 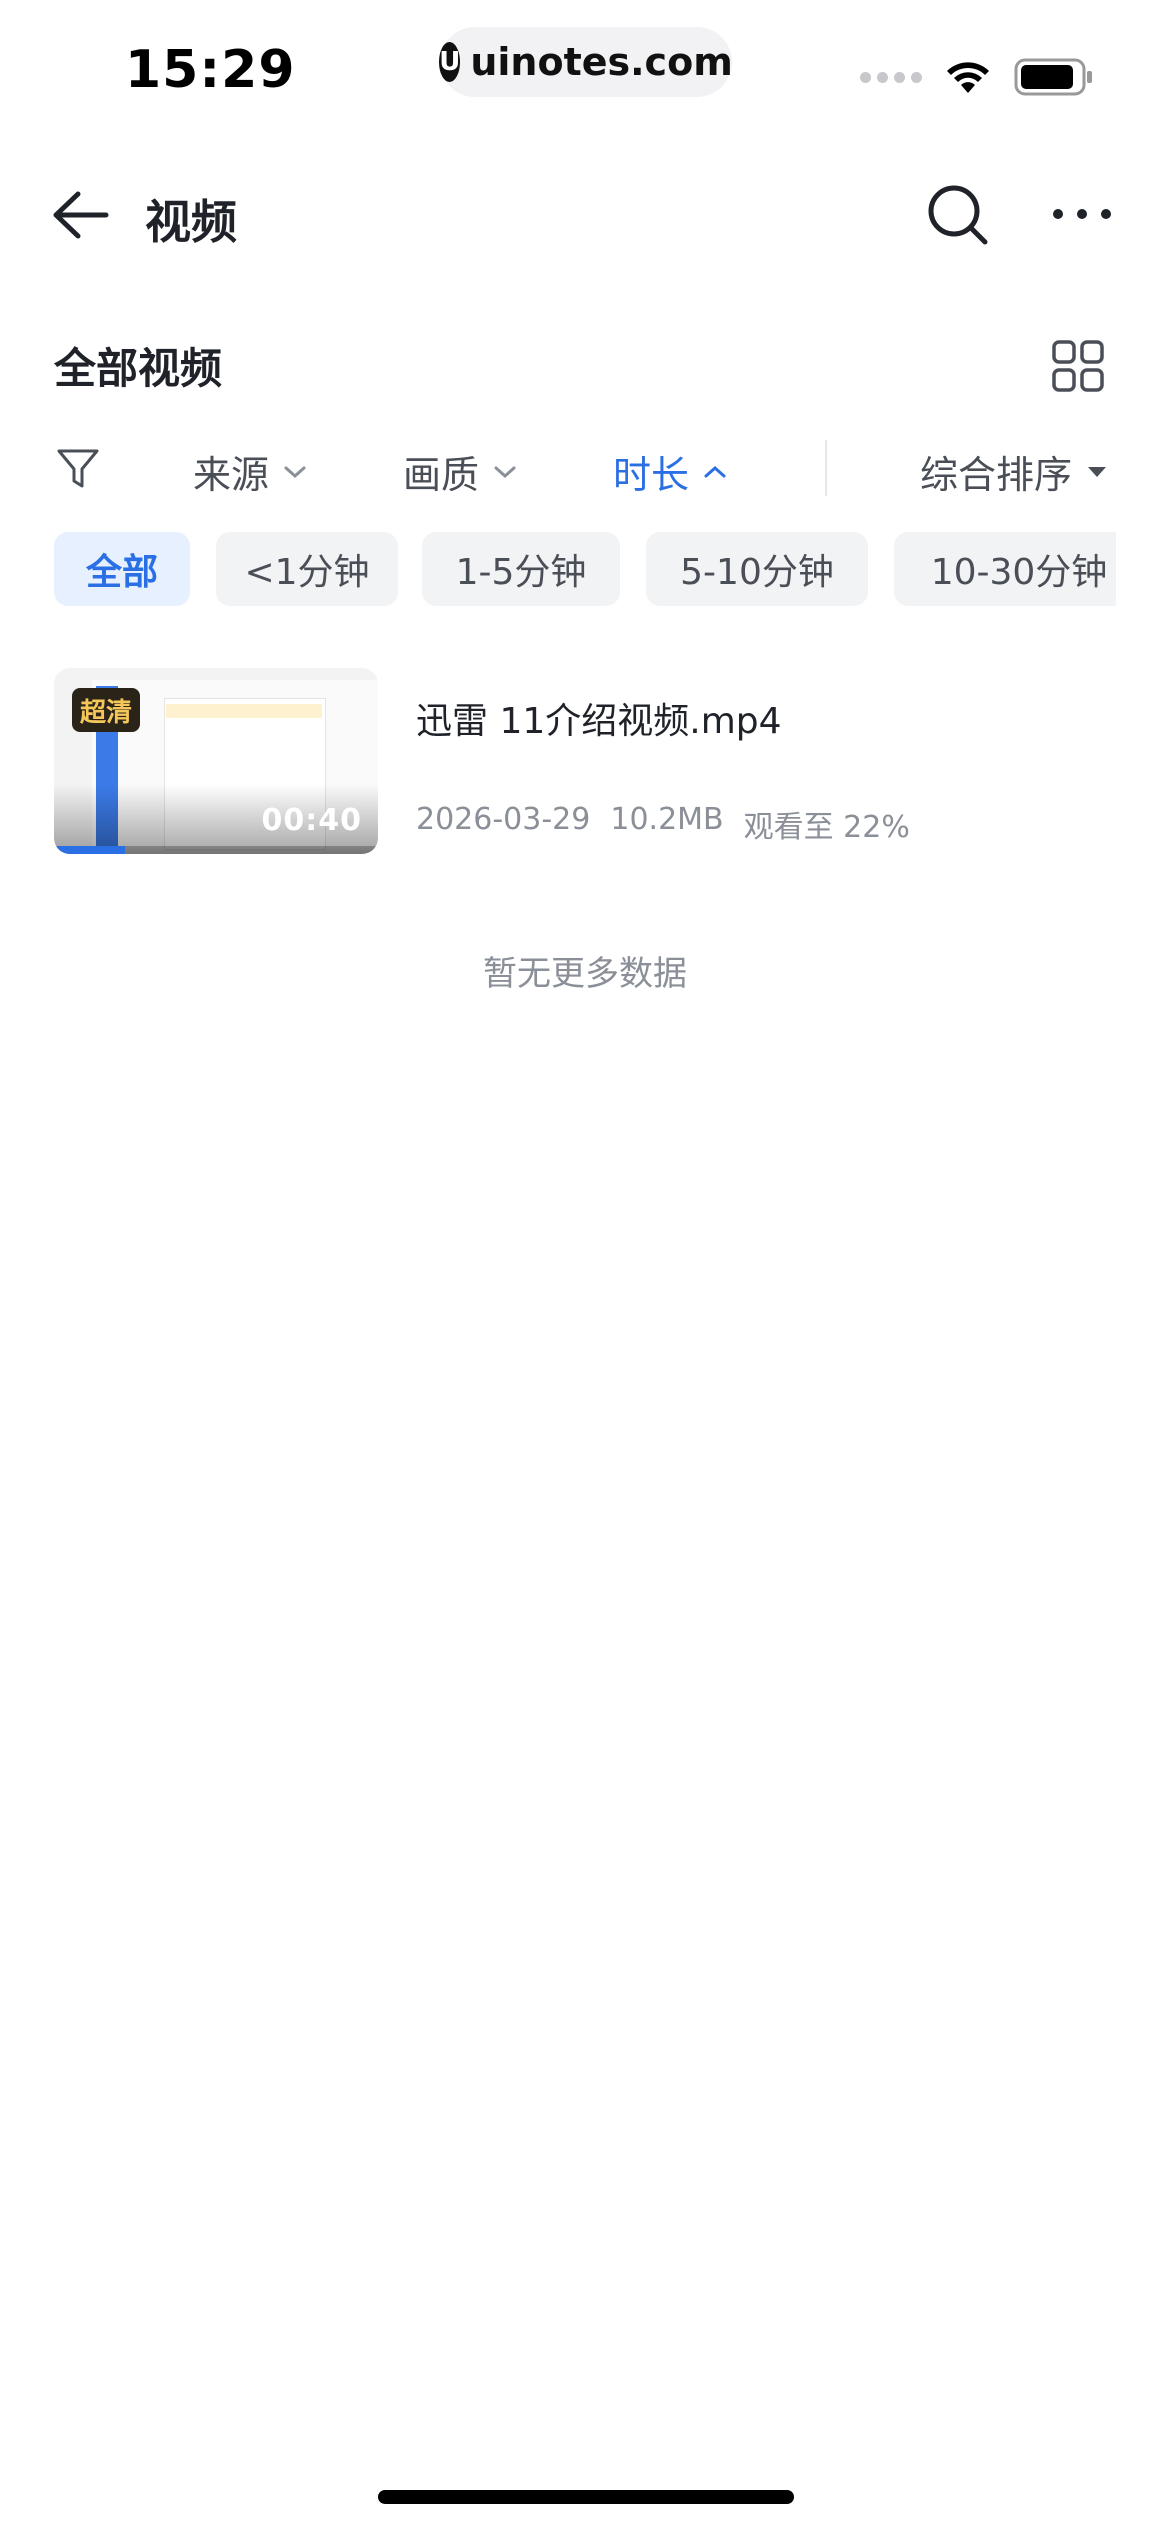 I want to click on chip-under-1-min: <1分钟, so click(x=307, y=569).